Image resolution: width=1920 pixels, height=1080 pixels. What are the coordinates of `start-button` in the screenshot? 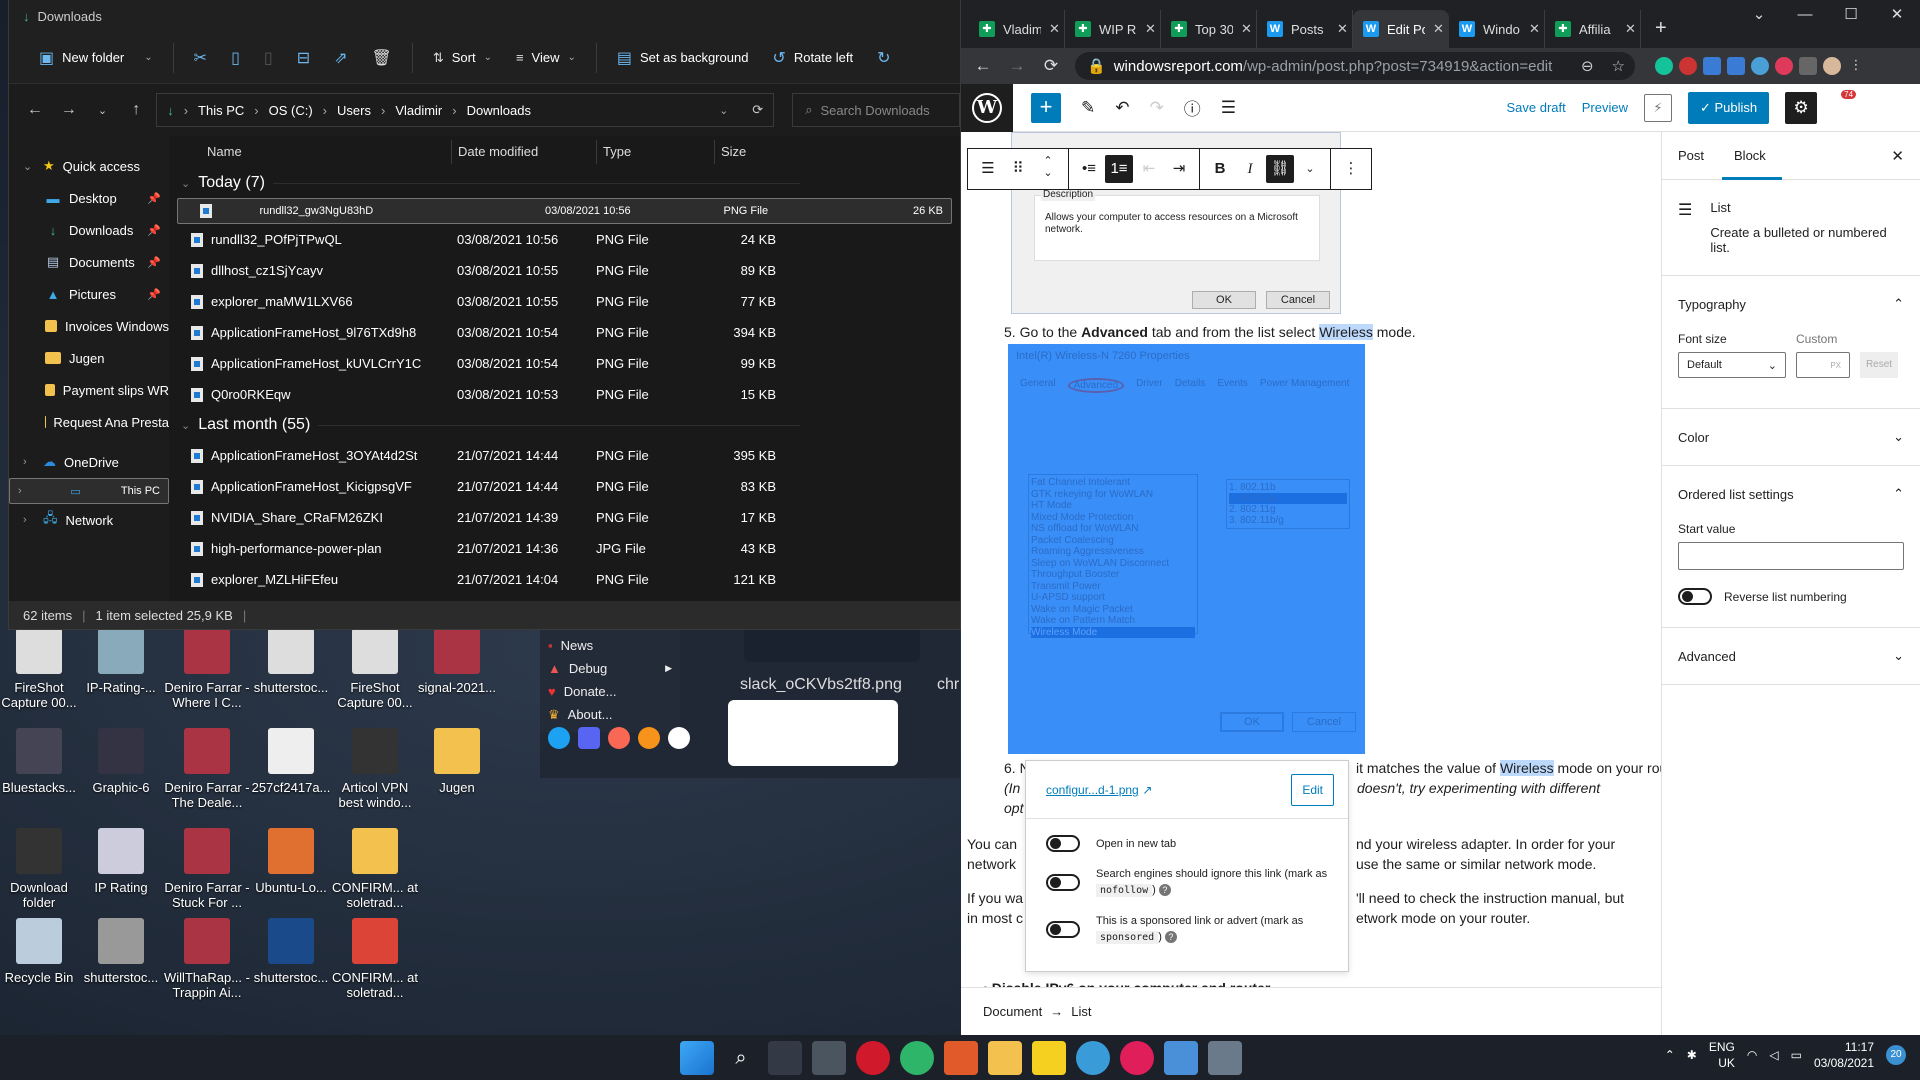 It's located at (697, 1058).